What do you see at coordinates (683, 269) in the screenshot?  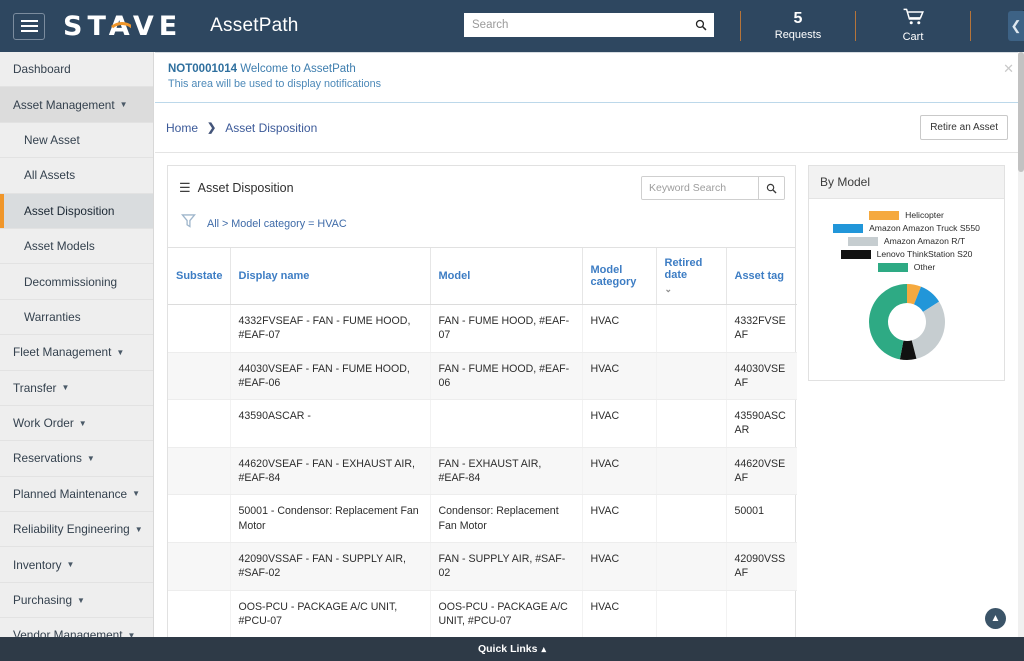 I see `column-header-label: Retired date` at bounding box center [683, 269].